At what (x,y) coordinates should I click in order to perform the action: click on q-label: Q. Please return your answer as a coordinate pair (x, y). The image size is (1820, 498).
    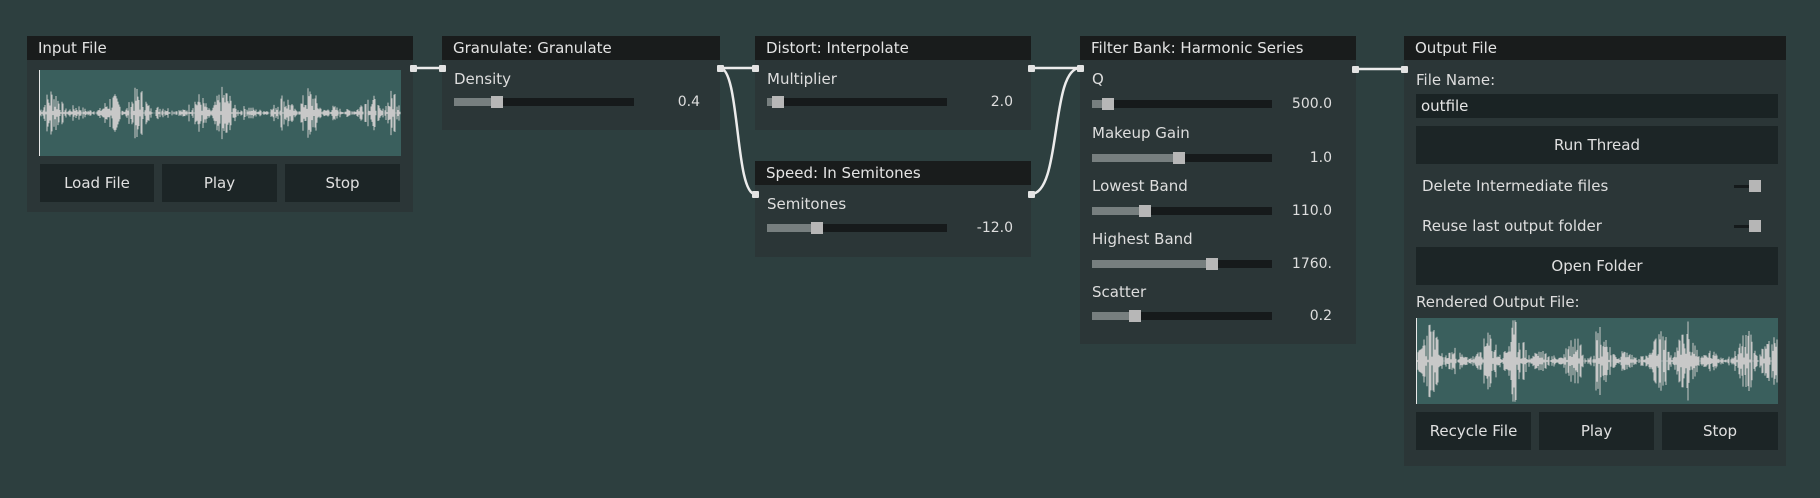
    Looking at the image, I should click on (1098, 79).